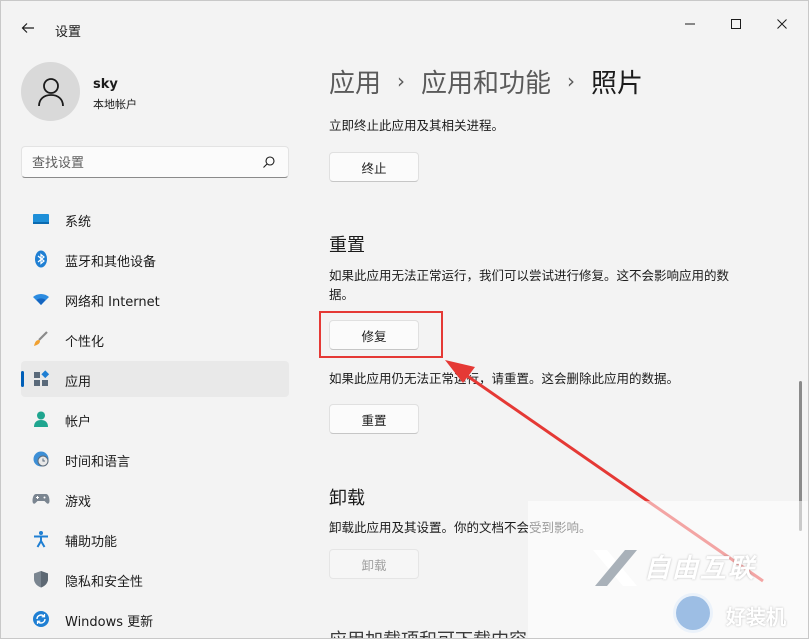  What do you see at coordinates (756, 617) in the screenshot?
I see `watermark-brand-secondary: 好装机` at bounding box center [756, 617].